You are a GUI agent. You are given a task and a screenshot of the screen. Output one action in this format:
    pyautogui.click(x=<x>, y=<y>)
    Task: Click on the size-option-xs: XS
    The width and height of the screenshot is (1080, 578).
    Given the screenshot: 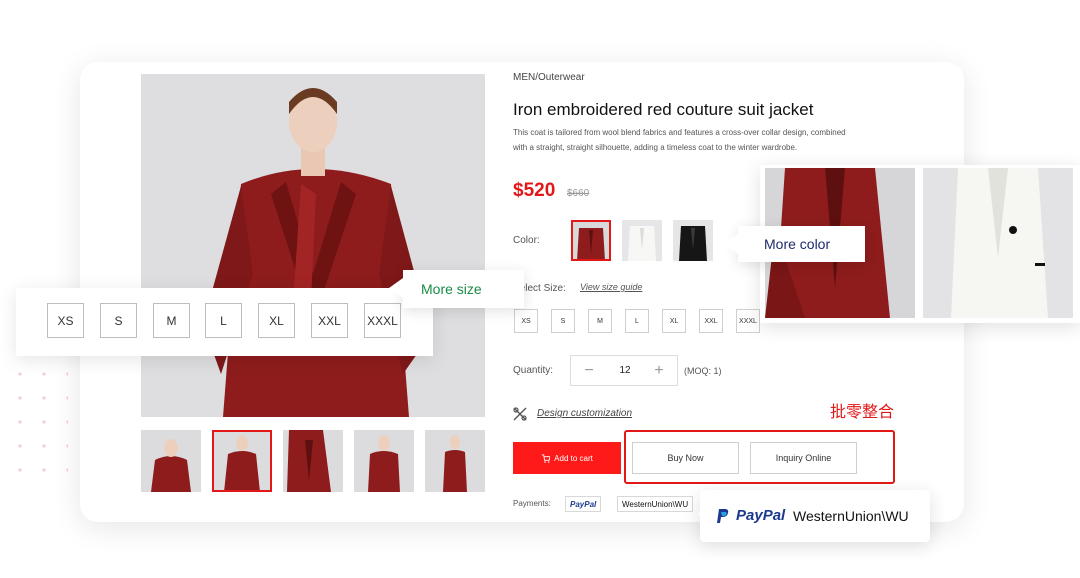 What is the action you would take?
    pyautogui.click(x=526, y=321)
    